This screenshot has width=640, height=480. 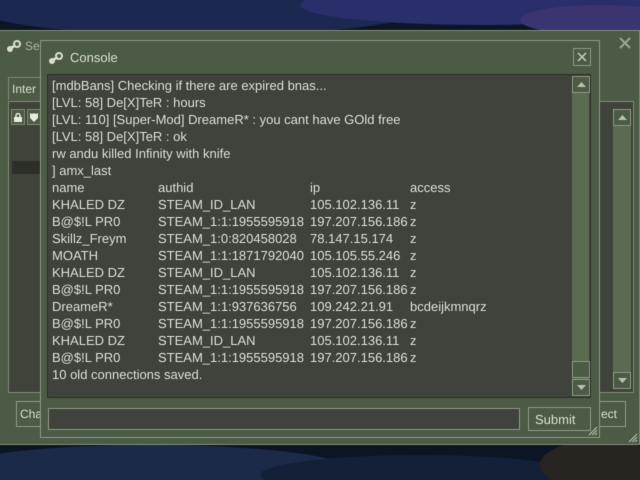 I want to click on column-header: name, so click(x=69, y=187).